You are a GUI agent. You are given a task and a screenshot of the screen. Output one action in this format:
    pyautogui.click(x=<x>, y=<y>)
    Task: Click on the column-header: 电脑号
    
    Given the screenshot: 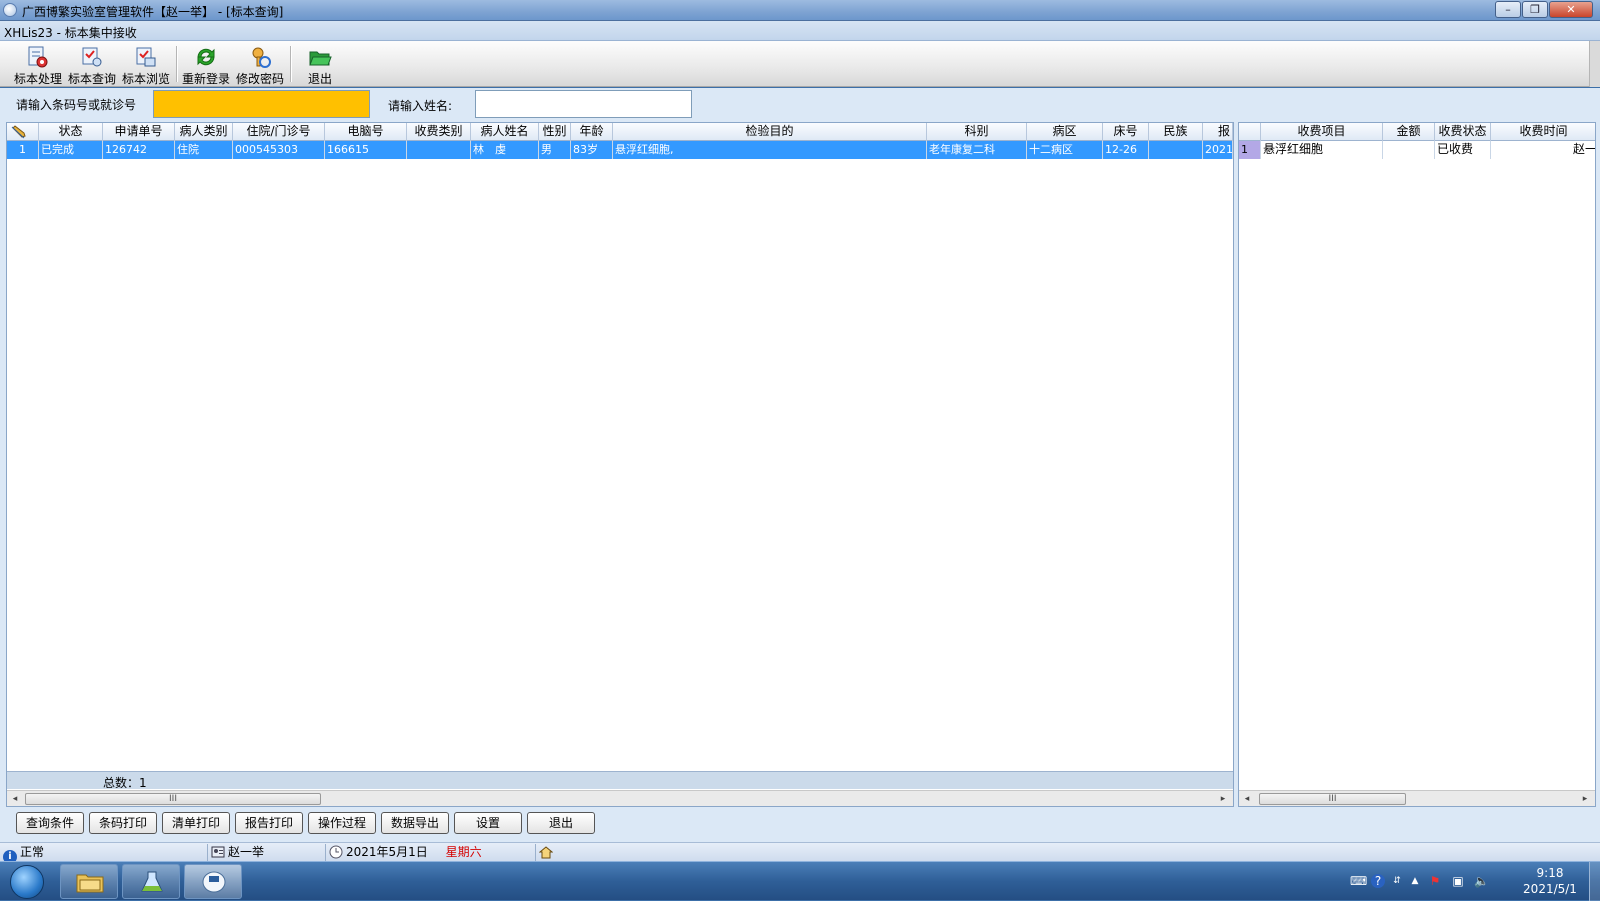 What is the action you would take?
    pyautogui.click(x=366, y=132)
    